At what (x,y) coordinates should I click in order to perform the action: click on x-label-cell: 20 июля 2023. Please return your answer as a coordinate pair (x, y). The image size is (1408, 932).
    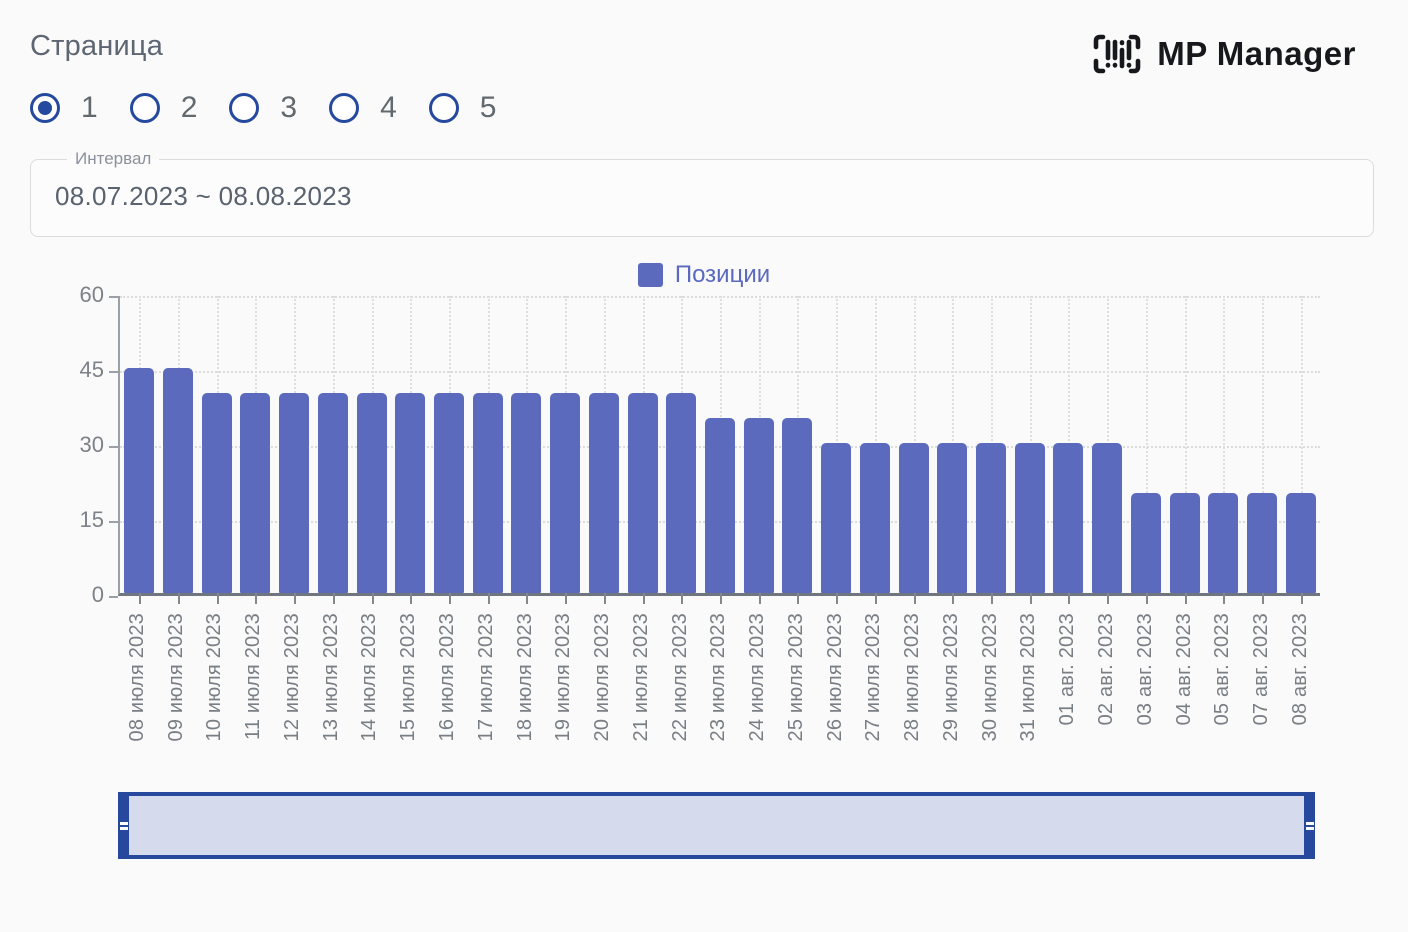
    Looking at the image, I should click on (602, 685).